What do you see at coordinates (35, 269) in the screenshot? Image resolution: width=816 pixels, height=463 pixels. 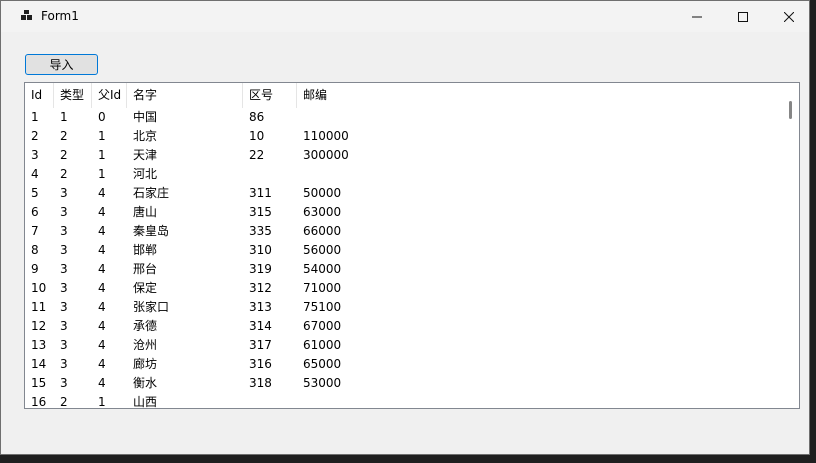 I see `cell-id: 9` at bounding box center [35, 269].